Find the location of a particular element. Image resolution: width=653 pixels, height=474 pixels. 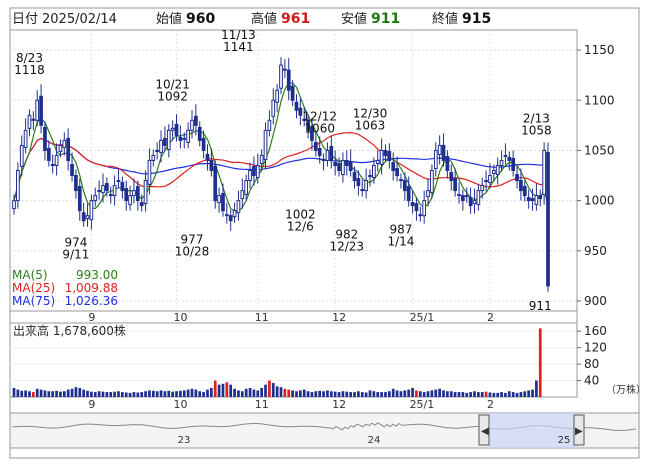

volume-unit: （万株） is located at coordinates (626, 389).